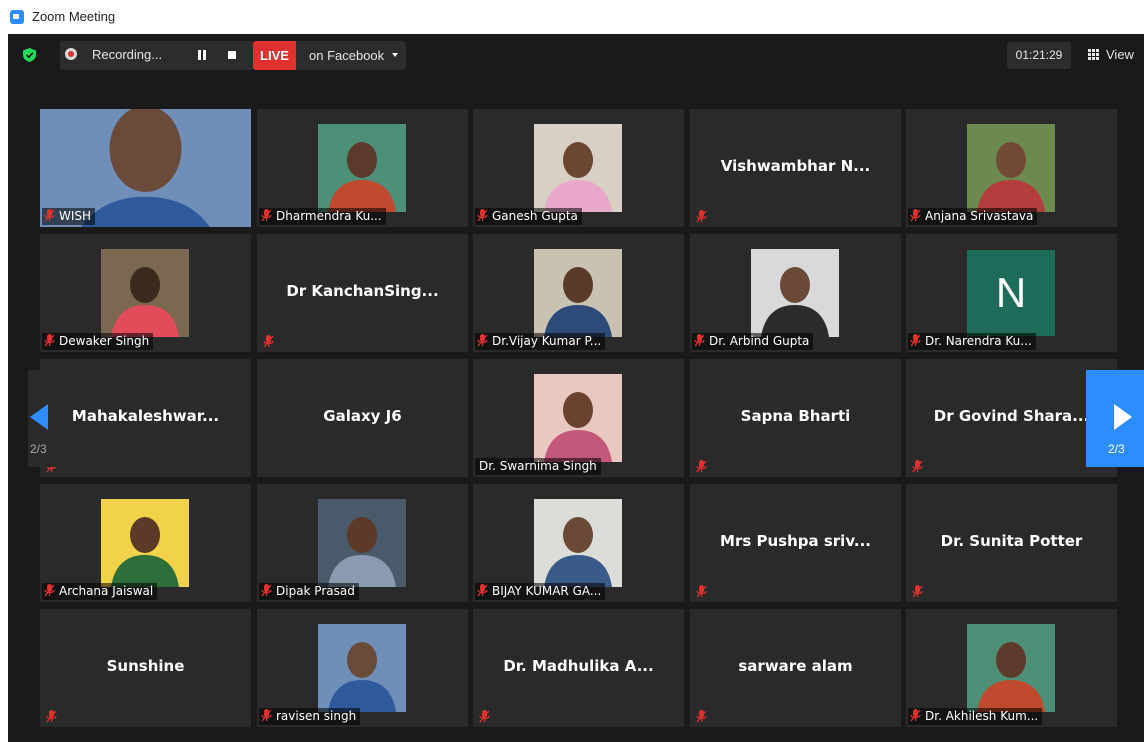  What do you see at coordinates (50, 418) in the screenshot?
I see `previous-page-button: 2/3` at bounding box center [50, 418].